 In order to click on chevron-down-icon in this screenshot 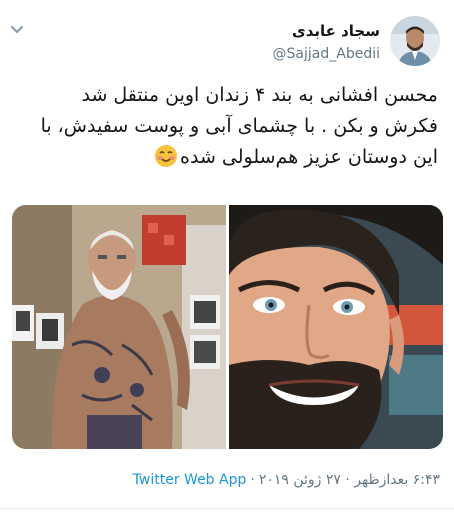, I will do `click(17, 29)`.